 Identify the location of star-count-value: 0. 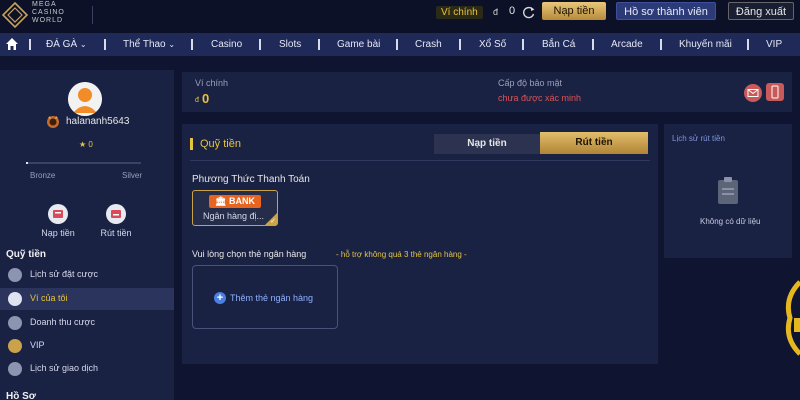
(90, 144).